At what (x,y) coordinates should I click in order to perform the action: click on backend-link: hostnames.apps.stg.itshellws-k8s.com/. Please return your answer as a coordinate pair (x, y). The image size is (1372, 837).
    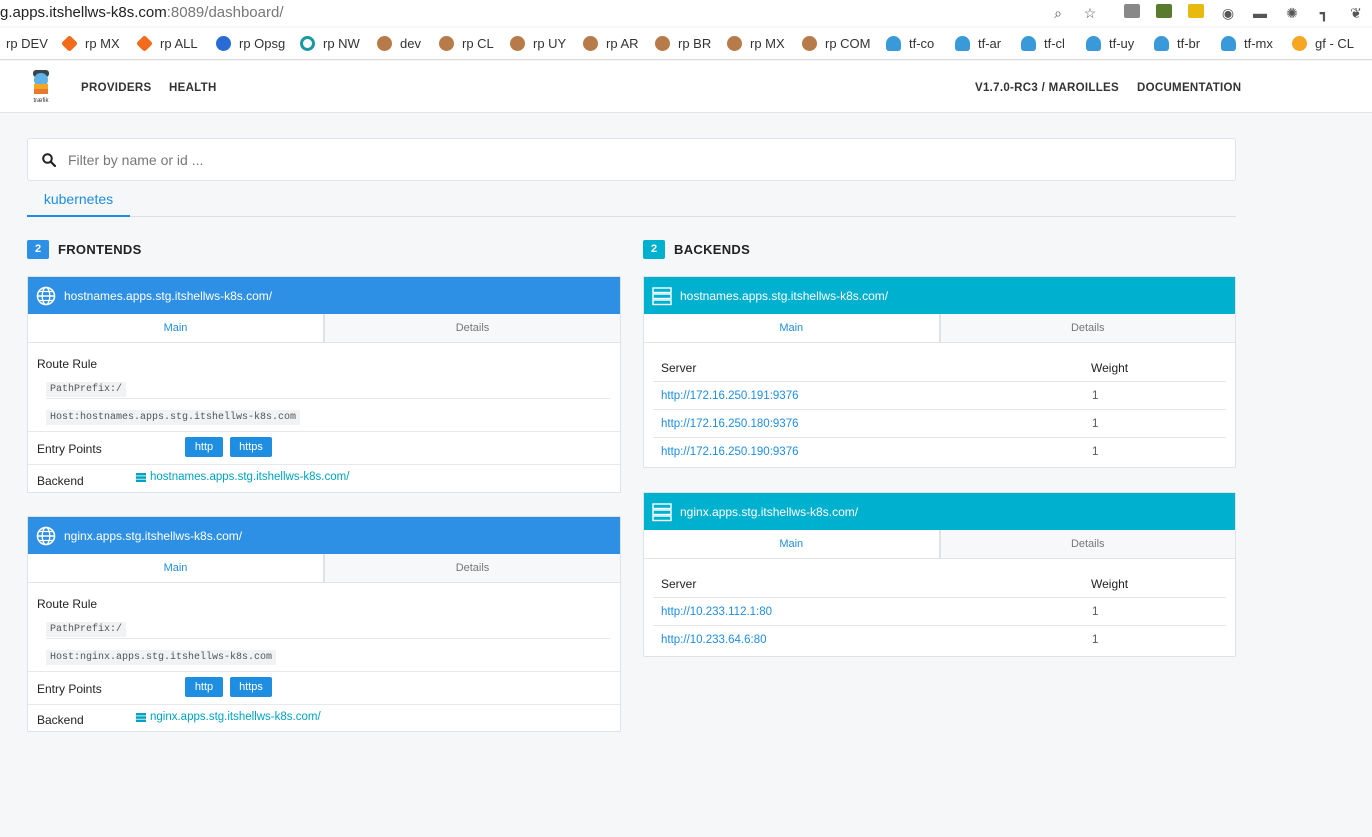
    Looking at the image, I should click on (242, 477).